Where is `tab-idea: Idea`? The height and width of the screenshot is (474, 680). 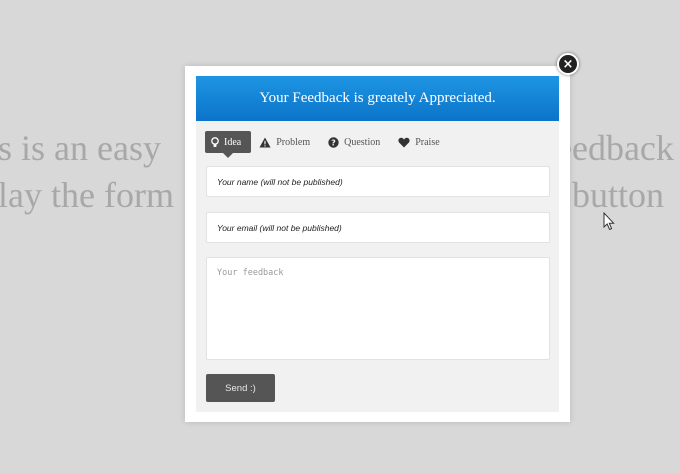
tab-idea: Idea is located at coordinates (228, 144).